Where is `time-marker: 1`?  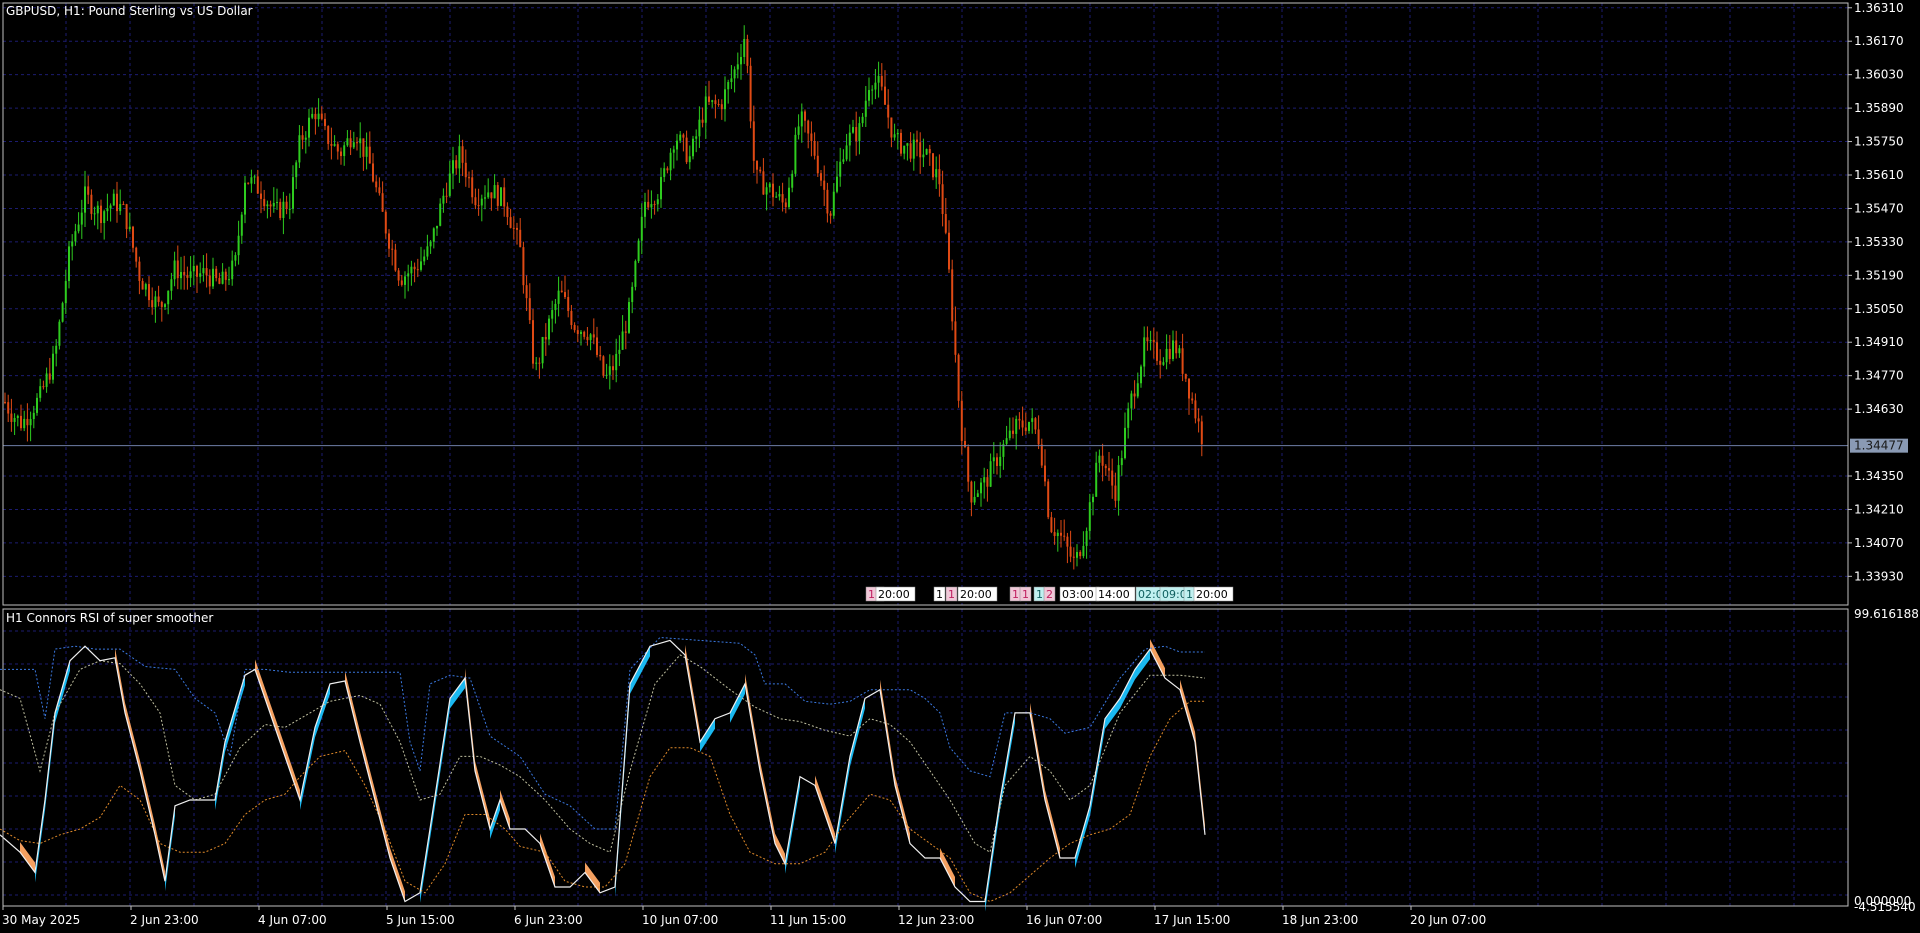
time-marker: 1 is located at coordinates (1015, 594).